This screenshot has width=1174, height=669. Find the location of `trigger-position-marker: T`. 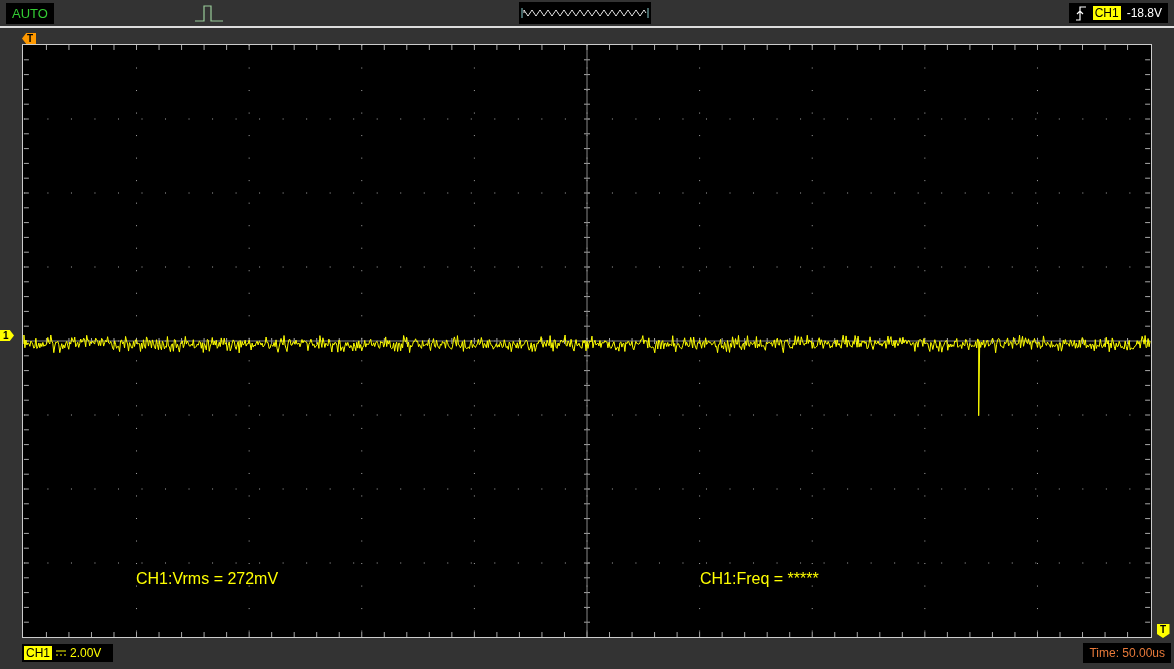

trigger-position-marker: T is located at coordinates (29, 38).